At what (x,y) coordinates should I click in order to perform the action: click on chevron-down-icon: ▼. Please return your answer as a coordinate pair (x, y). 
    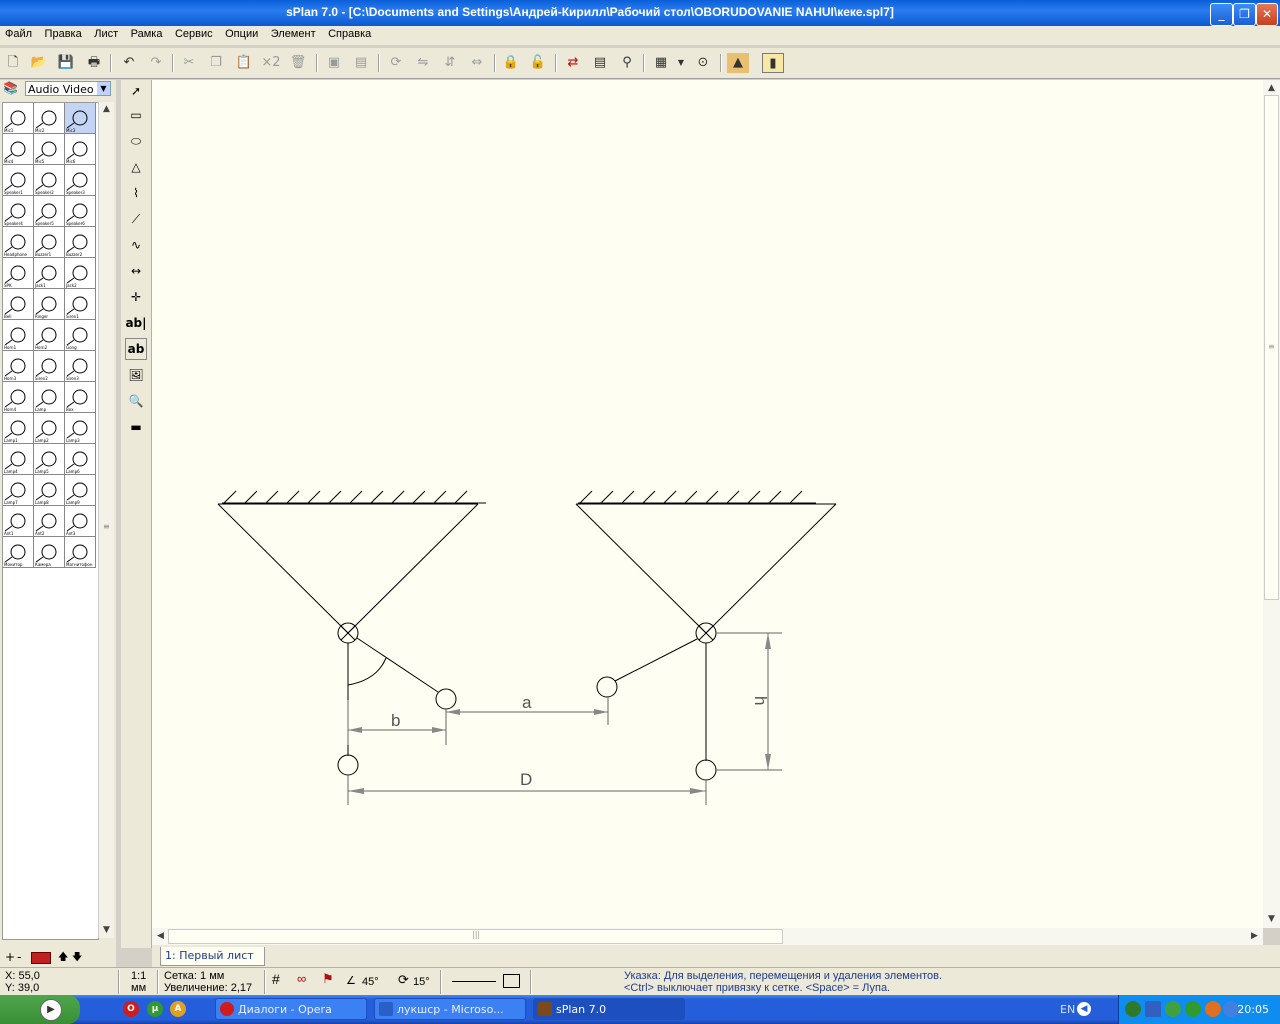
    Looking at the image, I should click on (103, 88).